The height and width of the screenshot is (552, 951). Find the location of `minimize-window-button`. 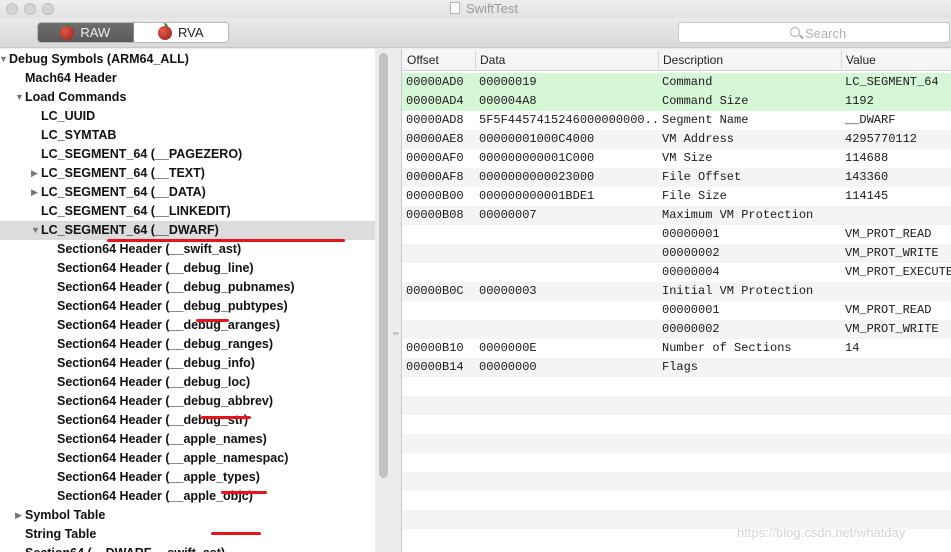

minimize-window-button is located at coordinates (30, 9).